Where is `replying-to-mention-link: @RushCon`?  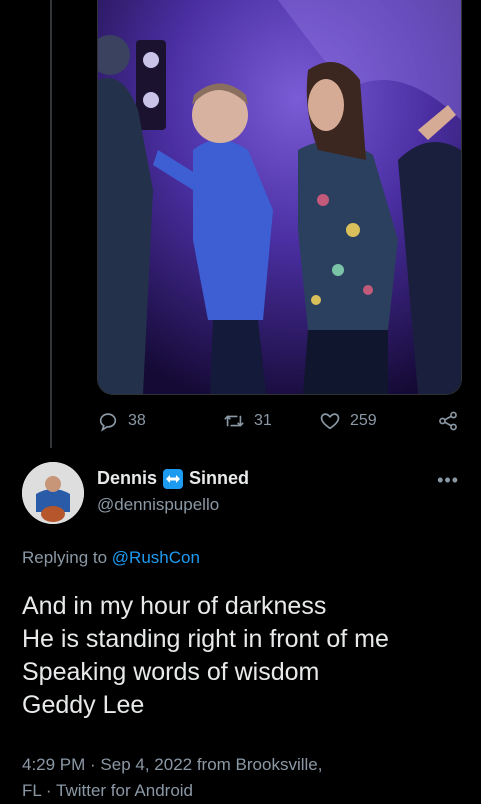
replying-to-mention-link: @RushCon is located at coordinates (156, 557).